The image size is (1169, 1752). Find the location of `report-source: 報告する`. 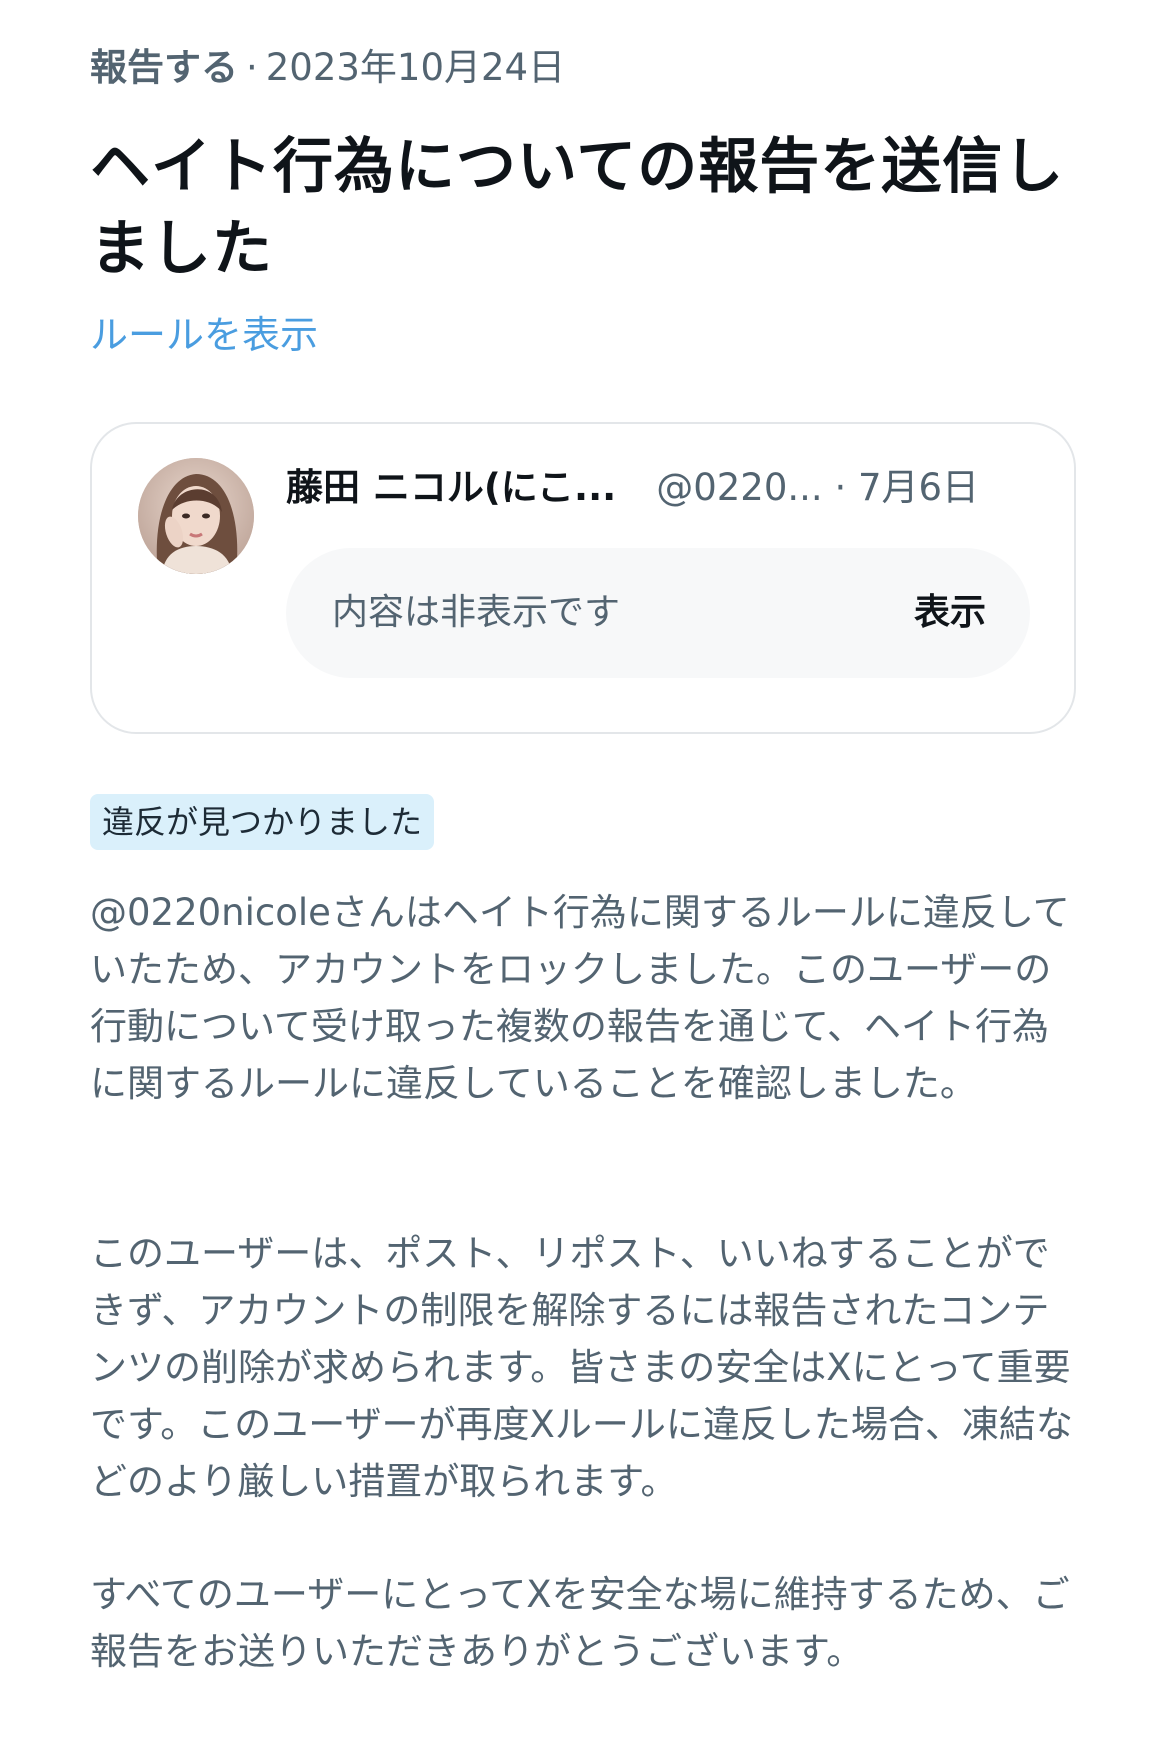

report-source: 報告する is located at coordinates (164, 67).